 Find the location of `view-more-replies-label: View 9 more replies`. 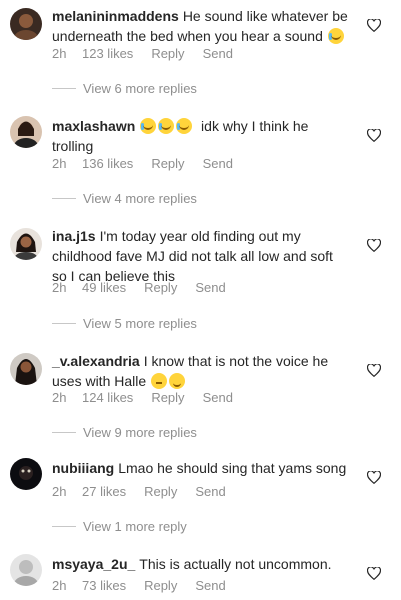

view-more-replies-label: View 9 more replies is located at coordinates (140, 432).